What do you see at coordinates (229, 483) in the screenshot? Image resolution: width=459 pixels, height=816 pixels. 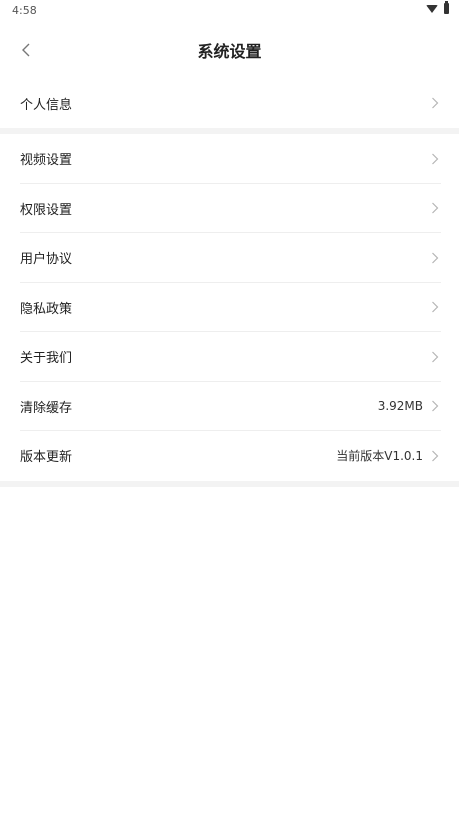 I see `section-separator` at bounding box center [229, 483].